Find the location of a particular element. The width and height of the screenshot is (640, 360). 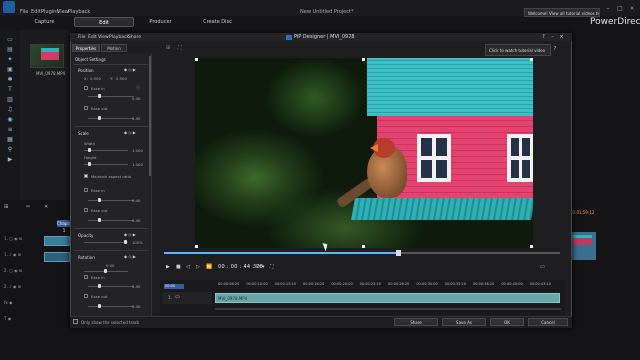

cancel-button: Cancel is located at coordinates (548, 322).